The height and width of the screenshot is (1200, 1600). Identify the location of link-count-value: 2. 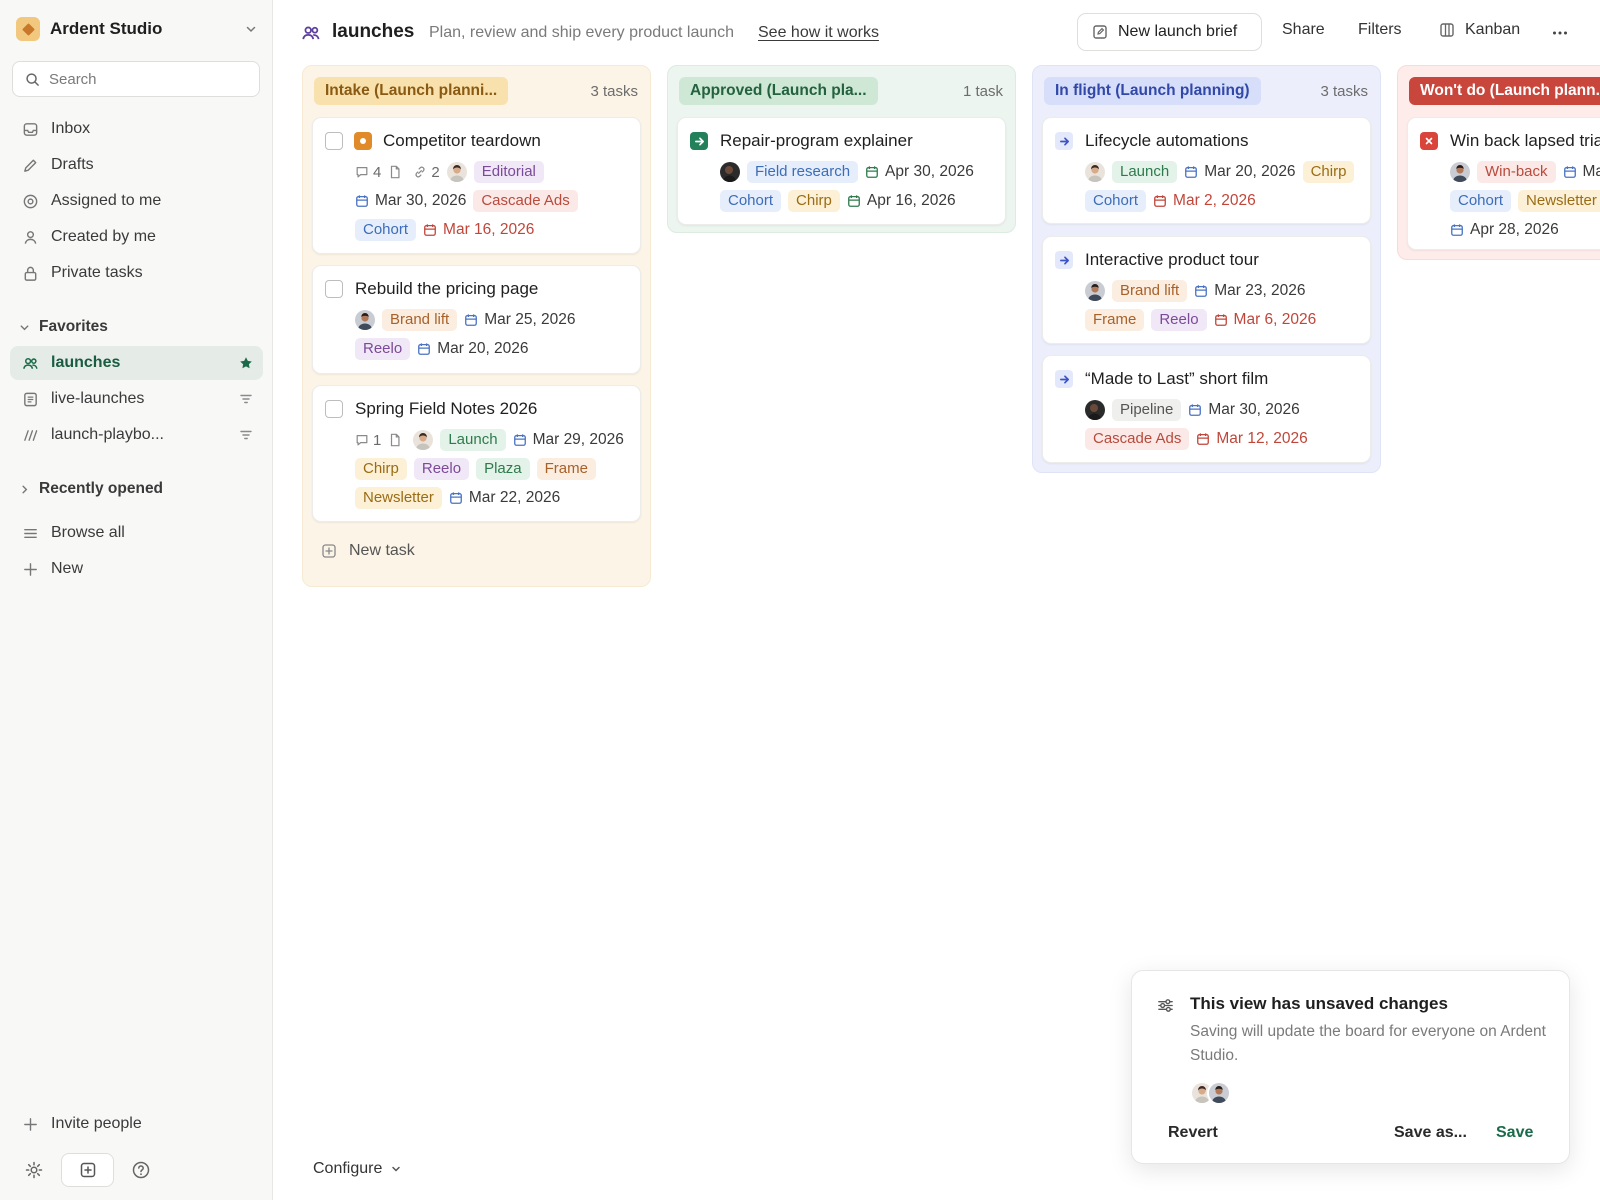
(435, 172).